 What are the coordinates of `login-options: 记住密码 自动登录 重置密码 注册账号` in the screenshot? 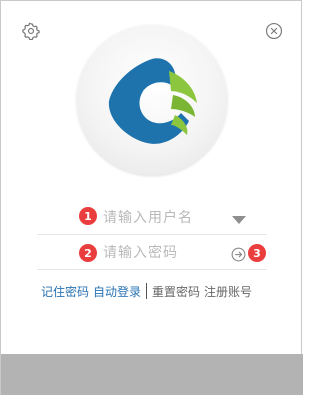 It's located at (146, 291).